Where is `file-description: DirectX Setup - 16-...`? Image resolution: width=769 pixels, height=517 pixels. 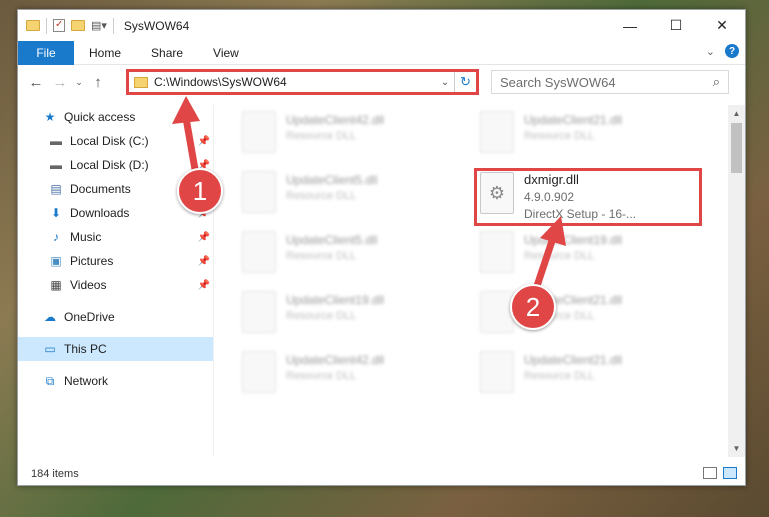 file-description: DirectX Setup - 16-... is located at coordinates (580, 214).